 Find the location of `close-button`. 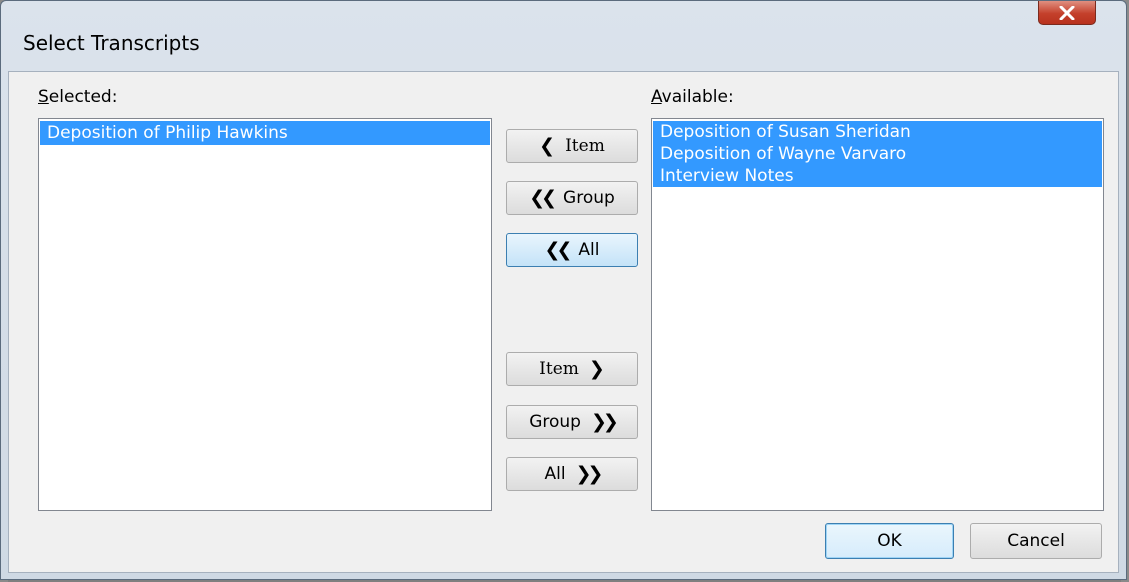

close-button is located at coordinates (1067, 13).